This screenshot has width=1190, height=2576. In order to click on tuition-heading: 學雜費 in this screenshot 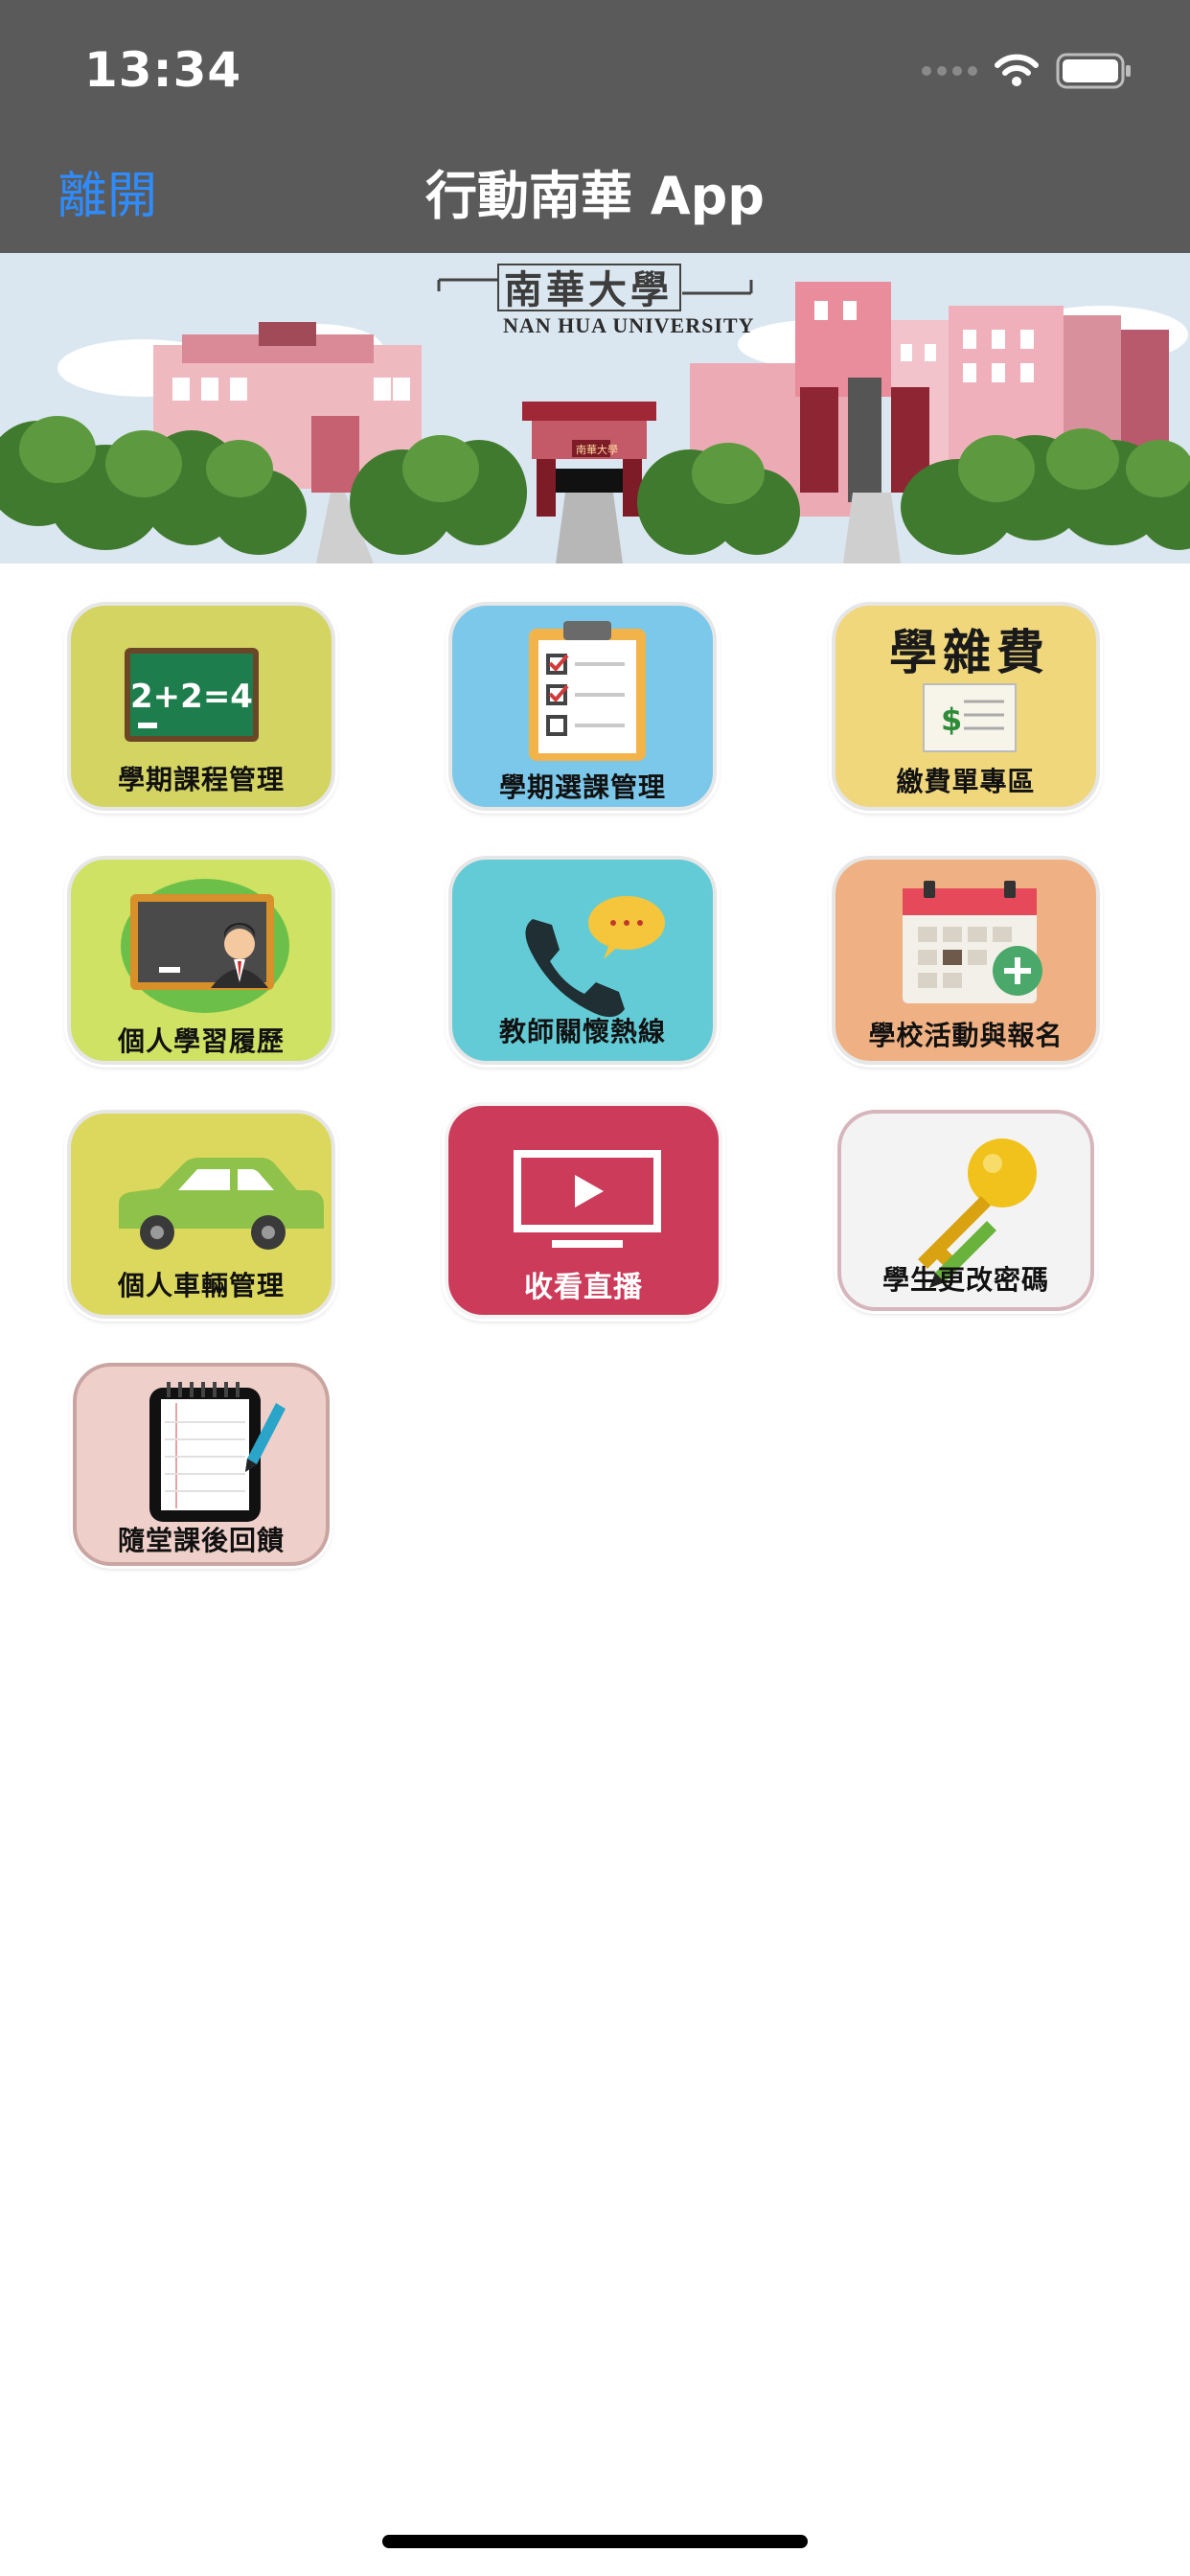, I will do `click(969, 652)`.